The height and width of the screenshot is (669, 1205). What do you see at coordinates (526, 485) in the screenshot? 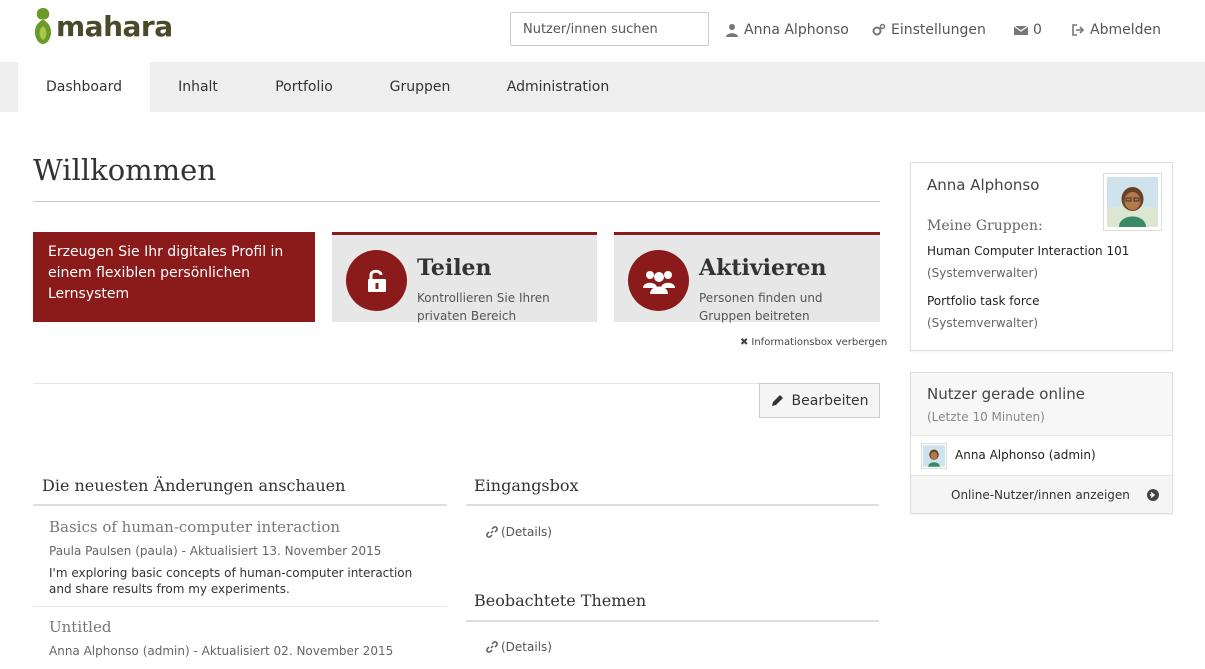
I see `inbox-title: Eingangsbox` at bounding box center [526, 485].